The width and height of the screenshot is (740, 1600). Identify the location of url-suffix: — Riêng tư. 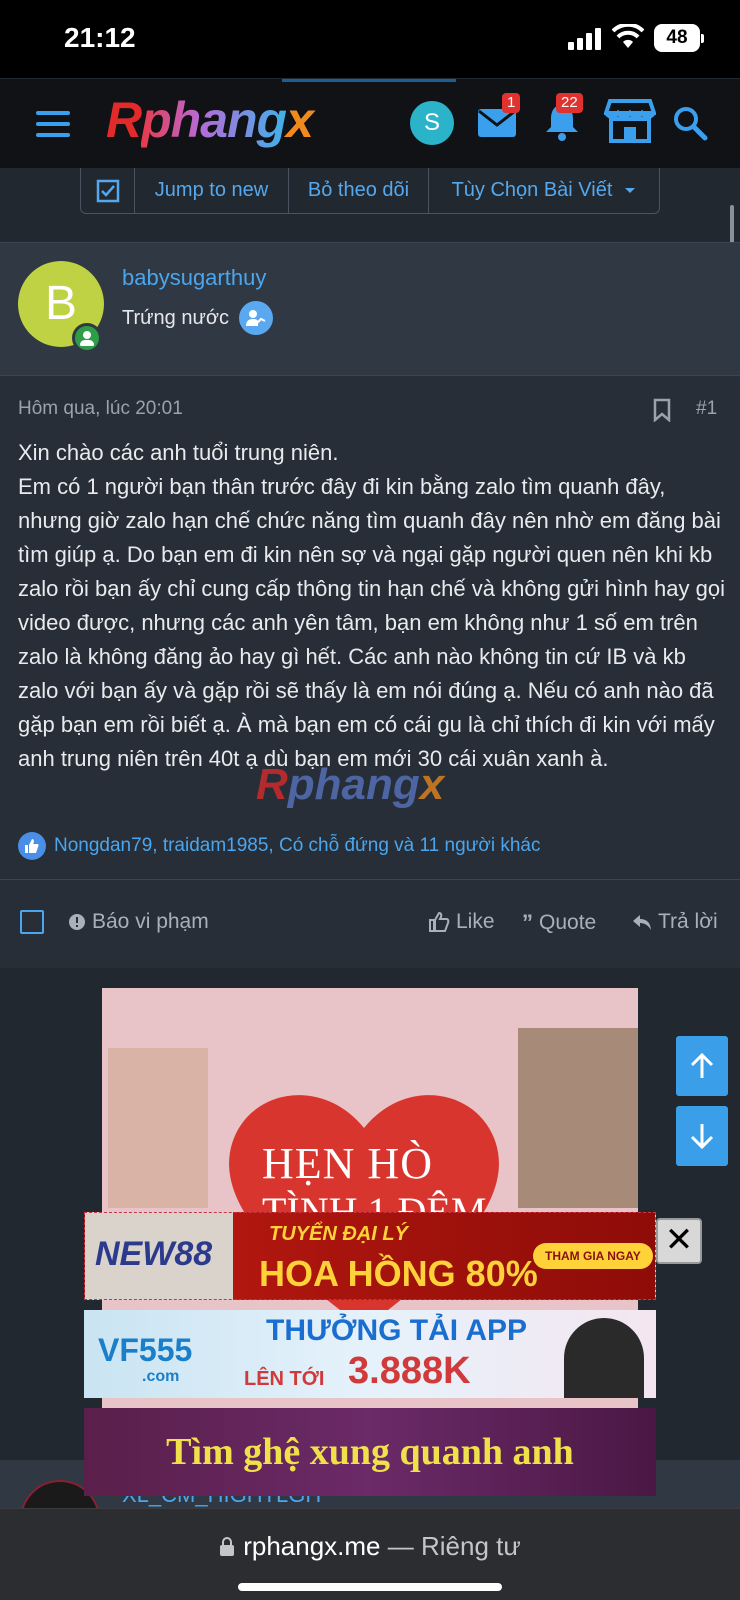
(450, 1546).